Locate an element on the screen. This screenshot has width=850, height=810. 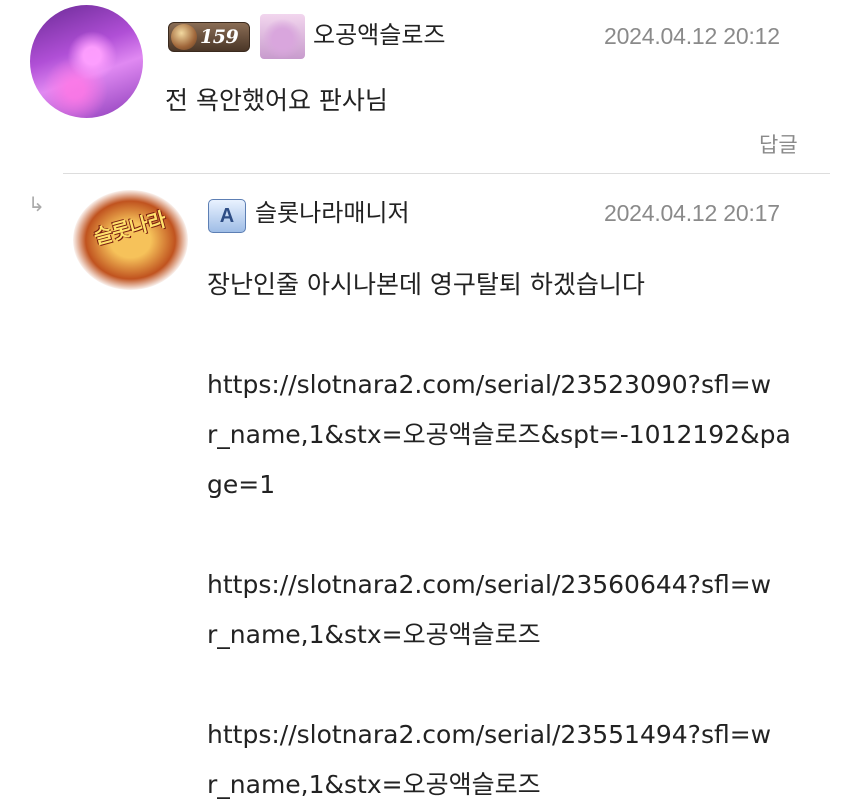
reply-button: 답글 is located at coordinates (778, 145).